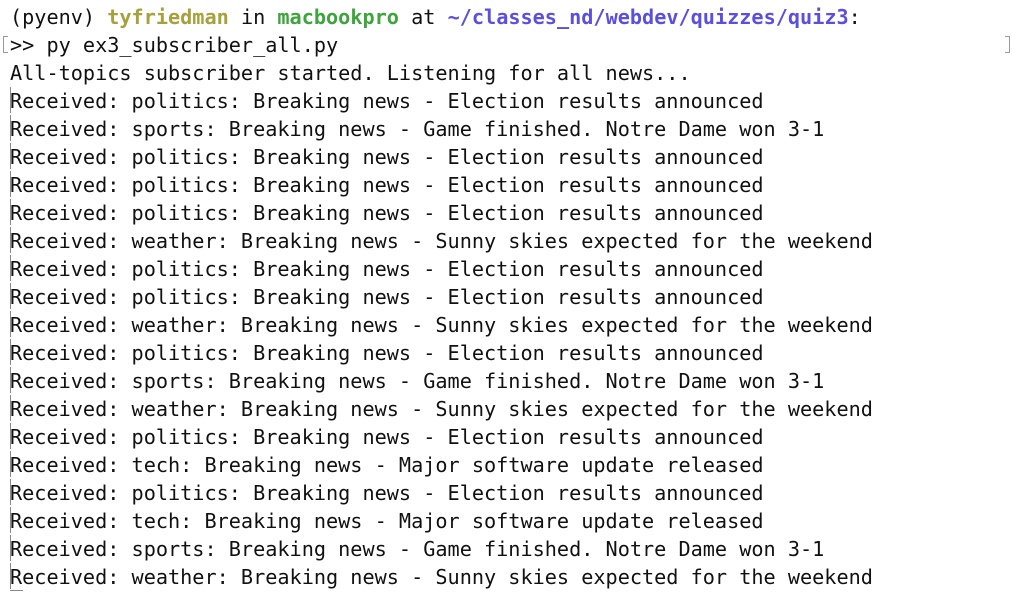 The image size is (1012, 594). I want to click on prompt-env: (pyenv), so click(53, 17).